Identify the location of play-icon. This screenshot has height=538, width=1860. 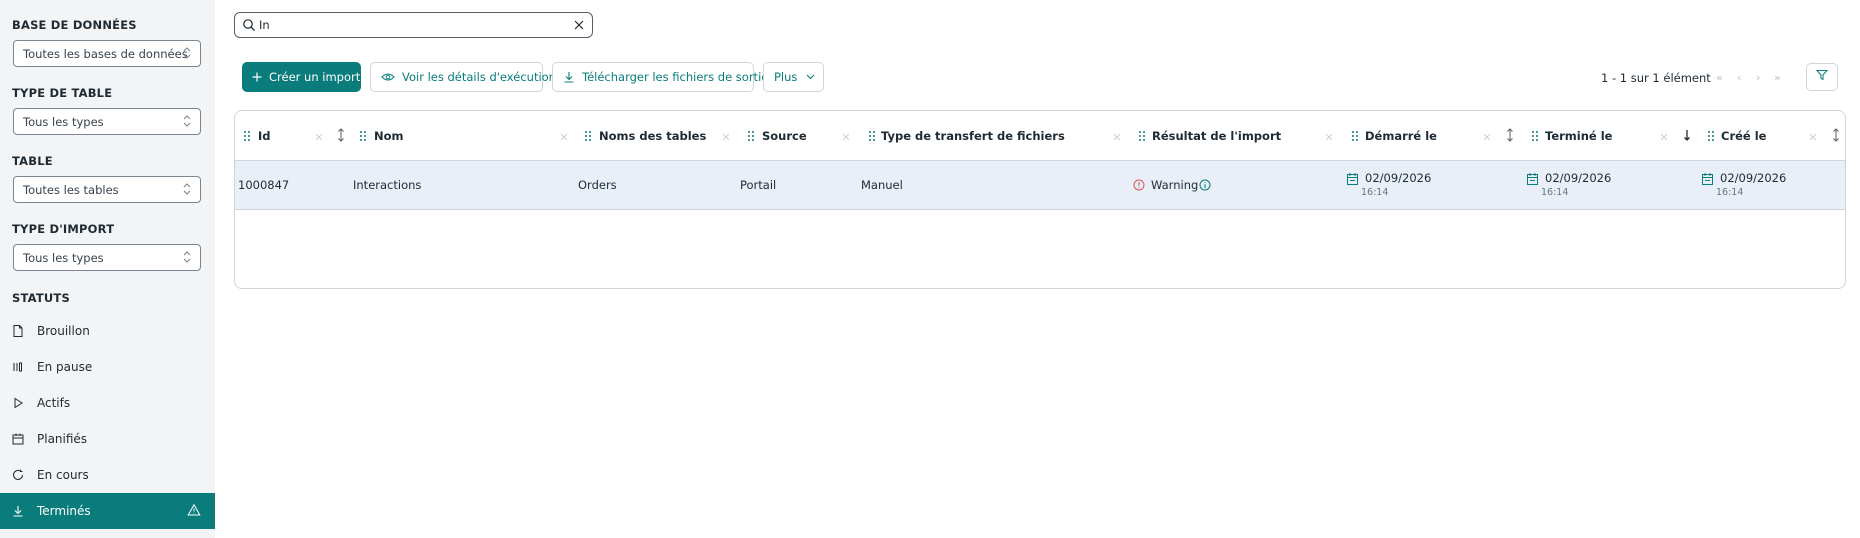
(18, 403).